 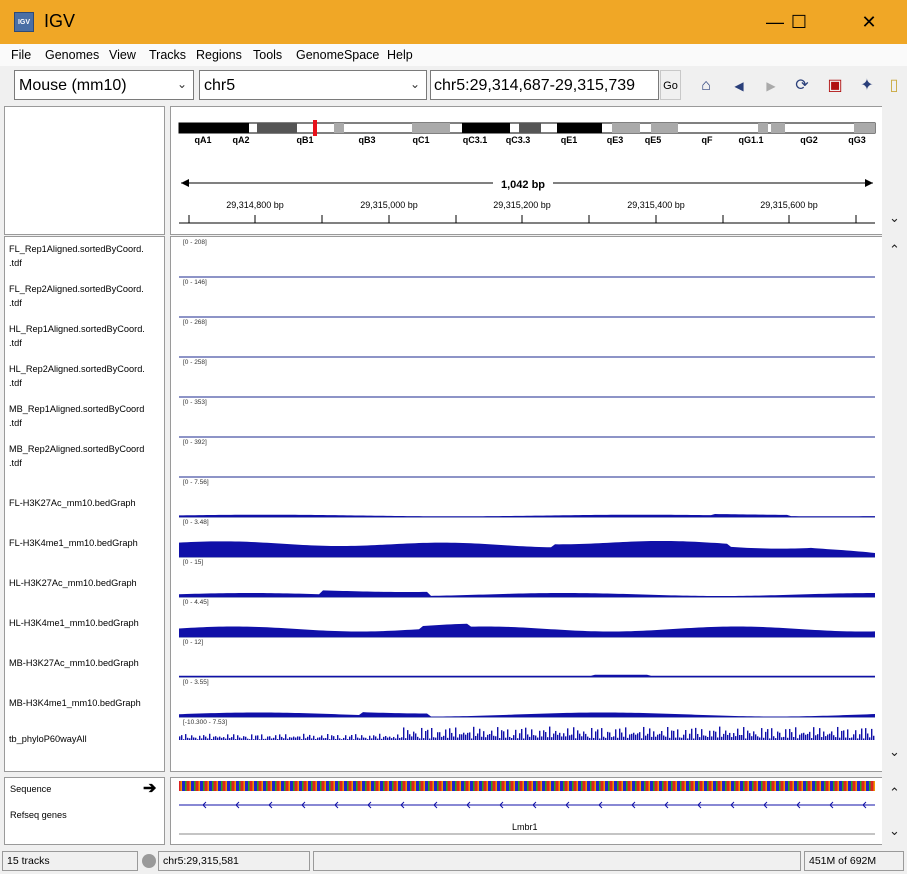 I want to click on track-name: MB_Rep1Aligned.sortedByCoord .tdf, so click(x=89, y=416).